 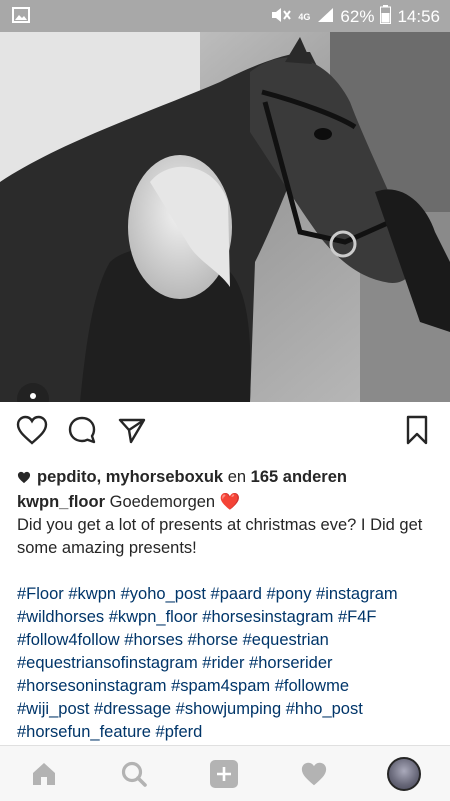 I want to click on heart-icon, so click(x=32, y=430).